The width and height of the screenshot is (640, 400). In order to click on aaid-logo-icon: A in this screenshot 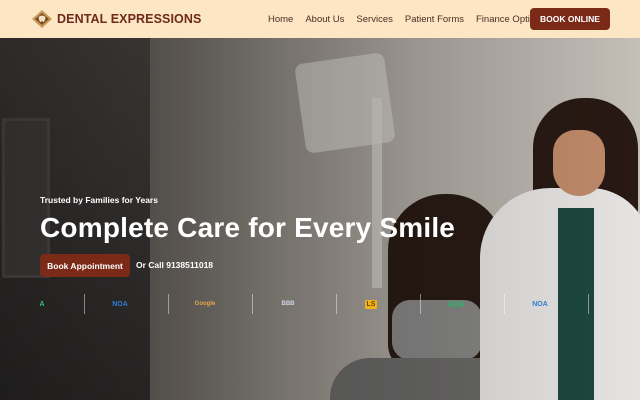, I will do `click(42, 304)`.